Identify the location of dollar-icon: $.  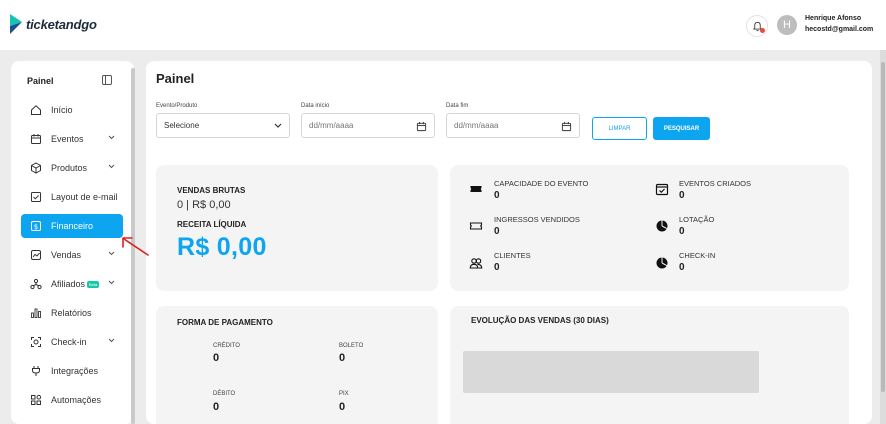
(35, 226).